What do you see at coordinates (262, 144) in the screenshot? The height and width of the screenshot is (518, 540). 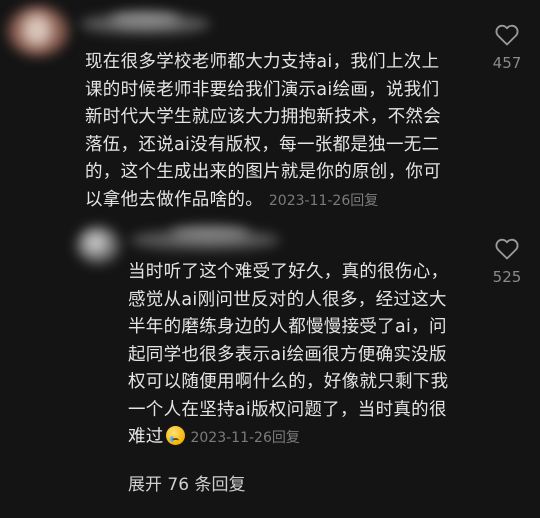 I see `comment-line: 落伍，还说ai没有版权，每一张都是独一无二` at bounding box center [262, 144].